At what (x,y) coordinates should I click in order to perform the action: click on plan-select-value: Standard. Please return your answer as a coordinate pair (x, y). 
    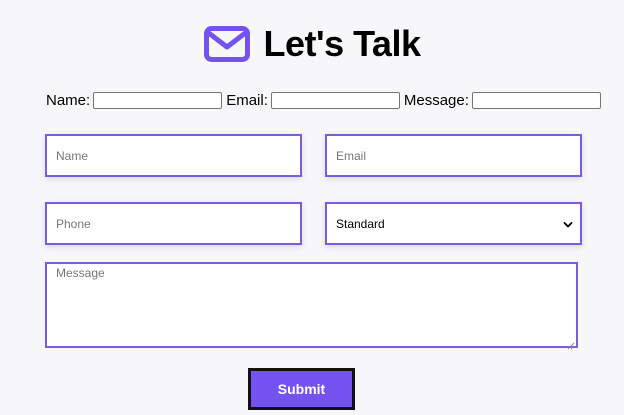
    Looking at the image, I should click on (360, 223).